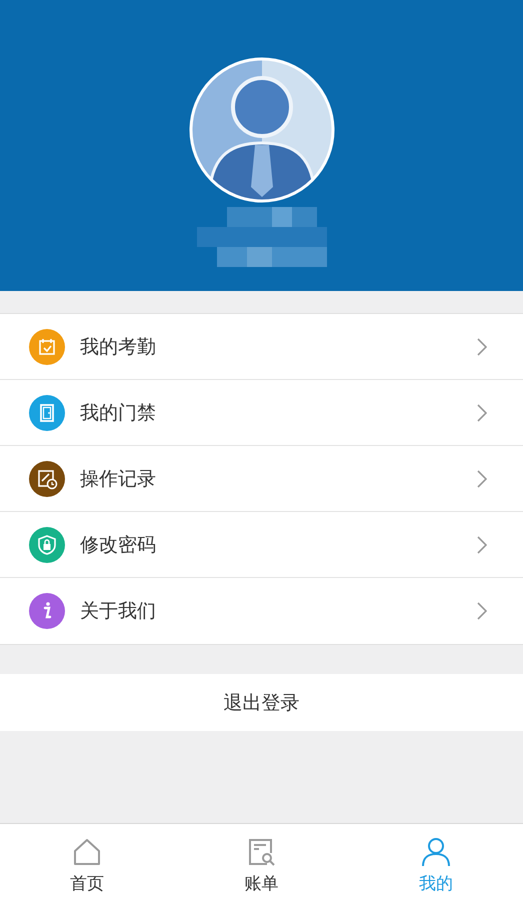 This screenshot has width=523, height=904. Describe the element at coordinates (118, 545) in the screenshot. I see `menu-label: 修改密码` at that location.